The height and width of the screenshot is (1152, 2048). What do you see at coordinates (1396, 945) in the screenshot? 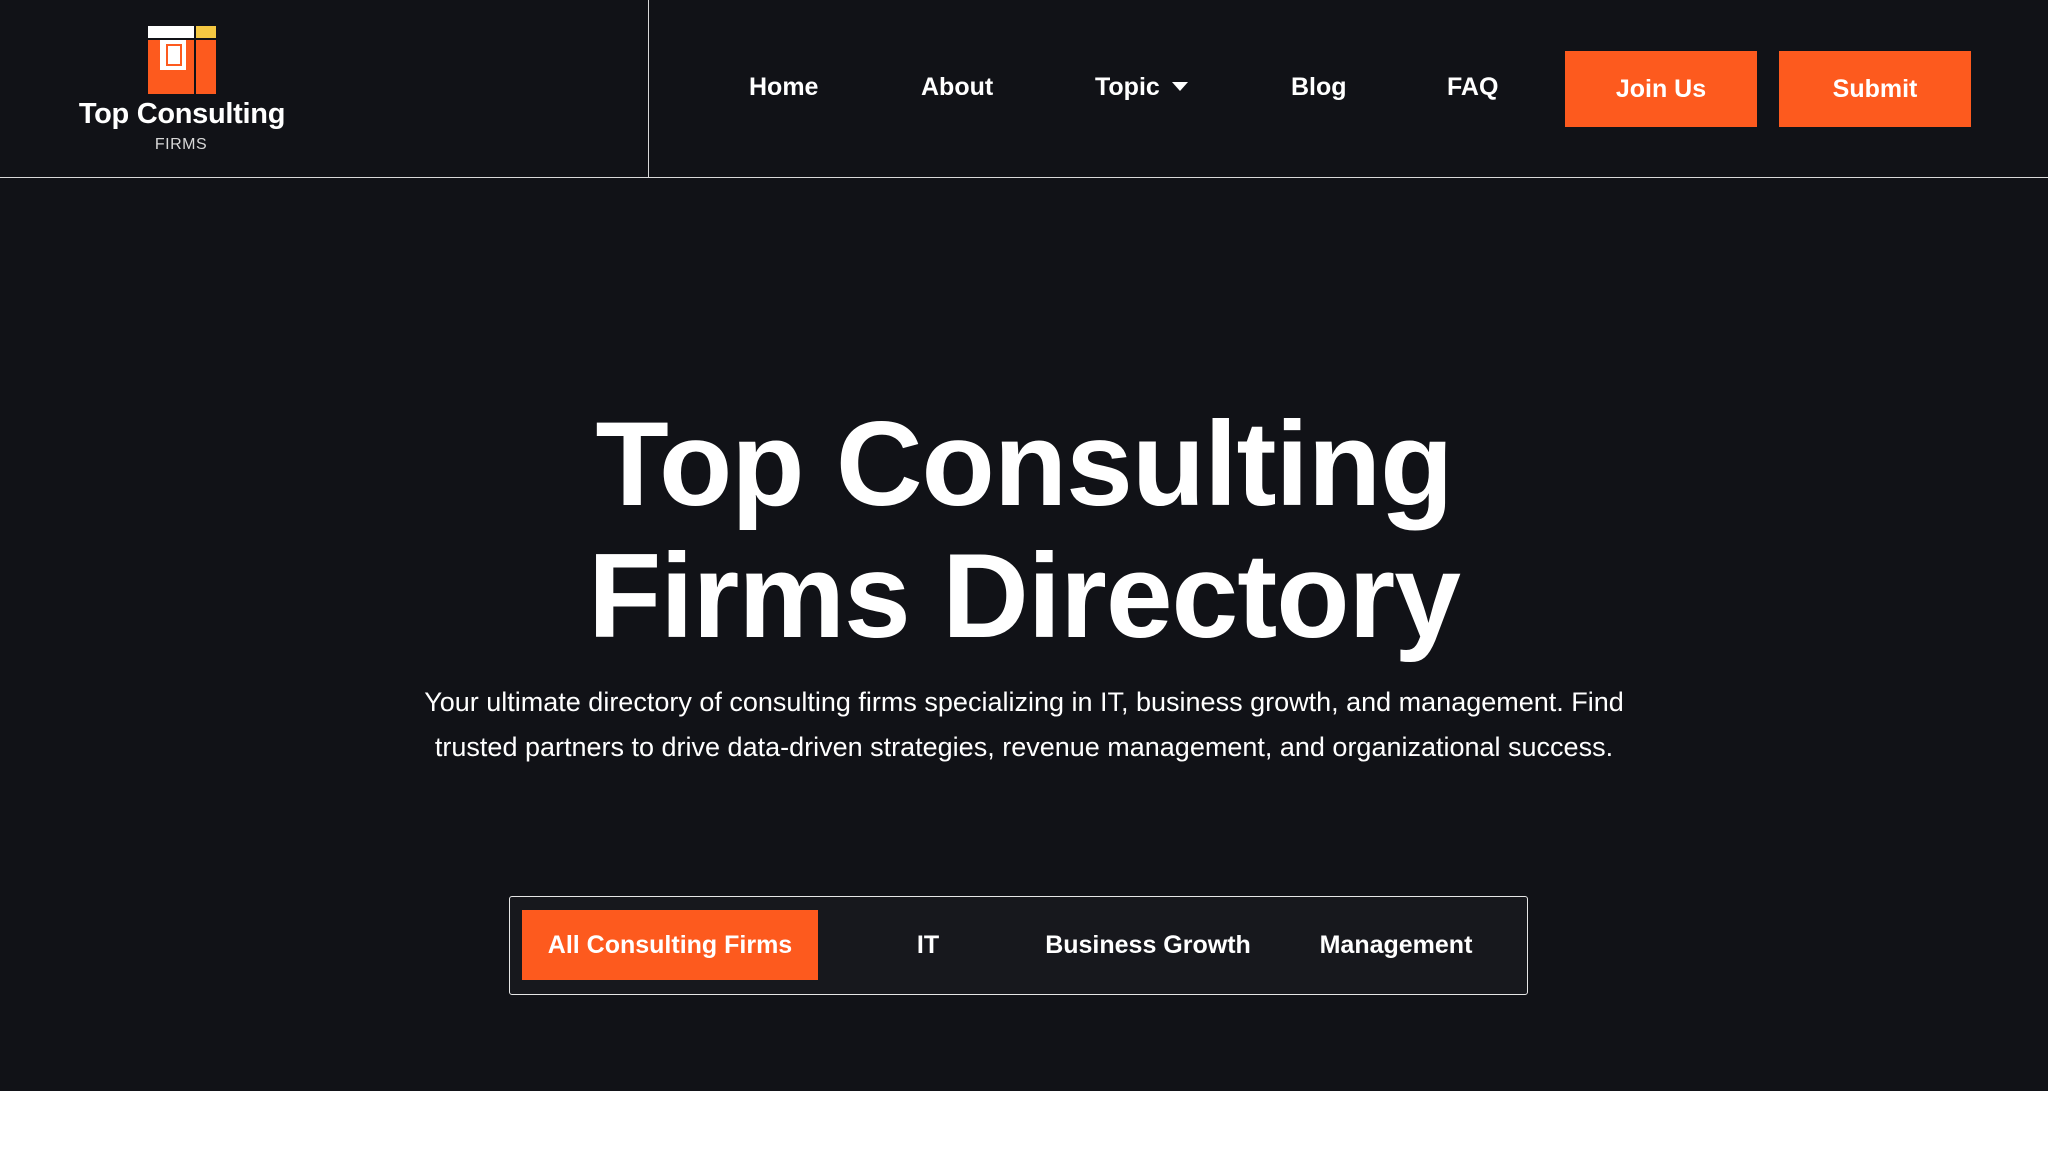
I see `tab-management: Management` at bounding box center [1396, 945].